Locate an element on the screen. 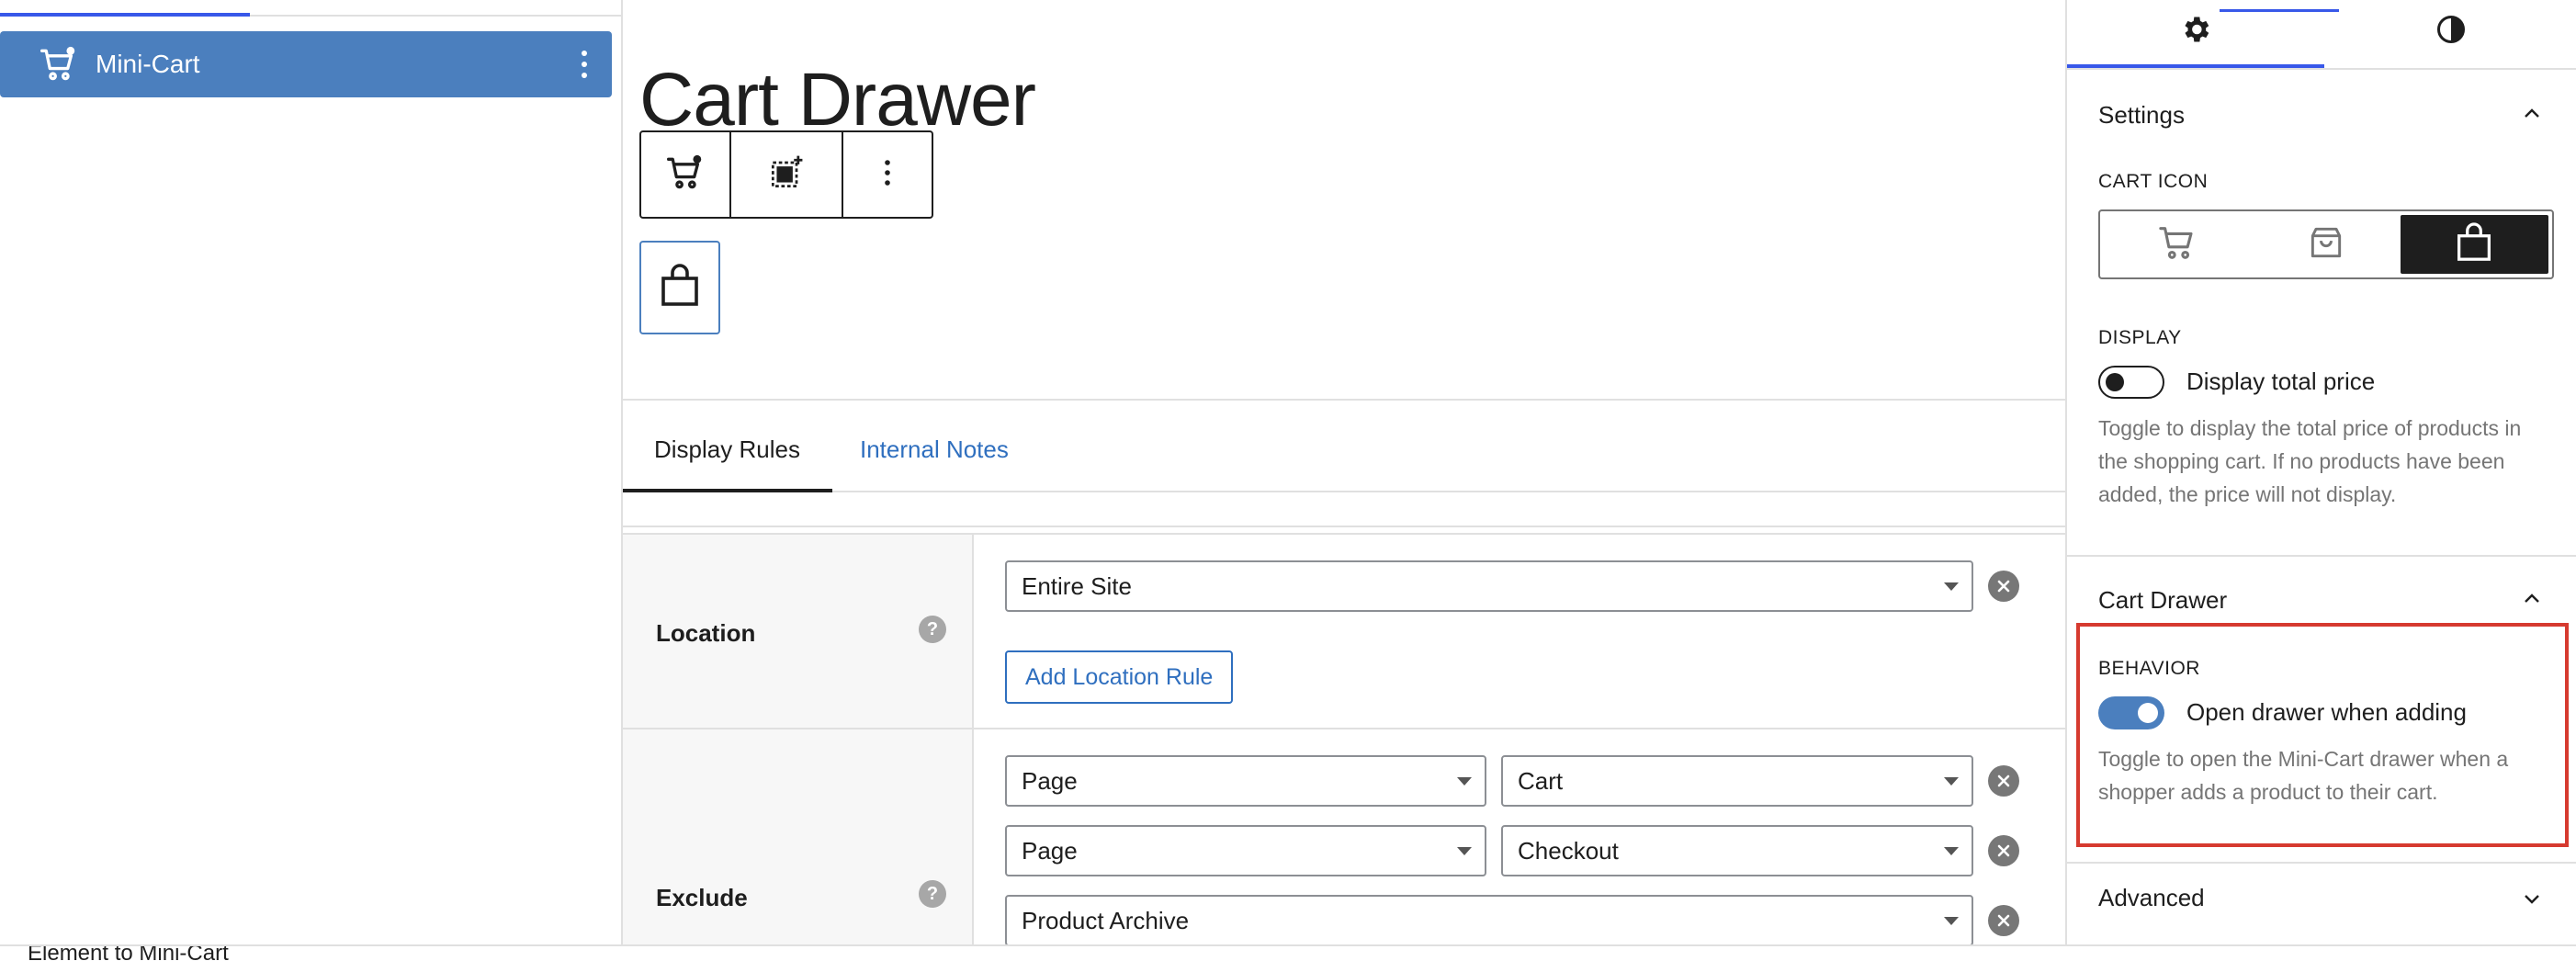 The height and width of the screenshot is (961, 2576). exclude-type-select: Product Archive is located at coordinates (1489, 920).